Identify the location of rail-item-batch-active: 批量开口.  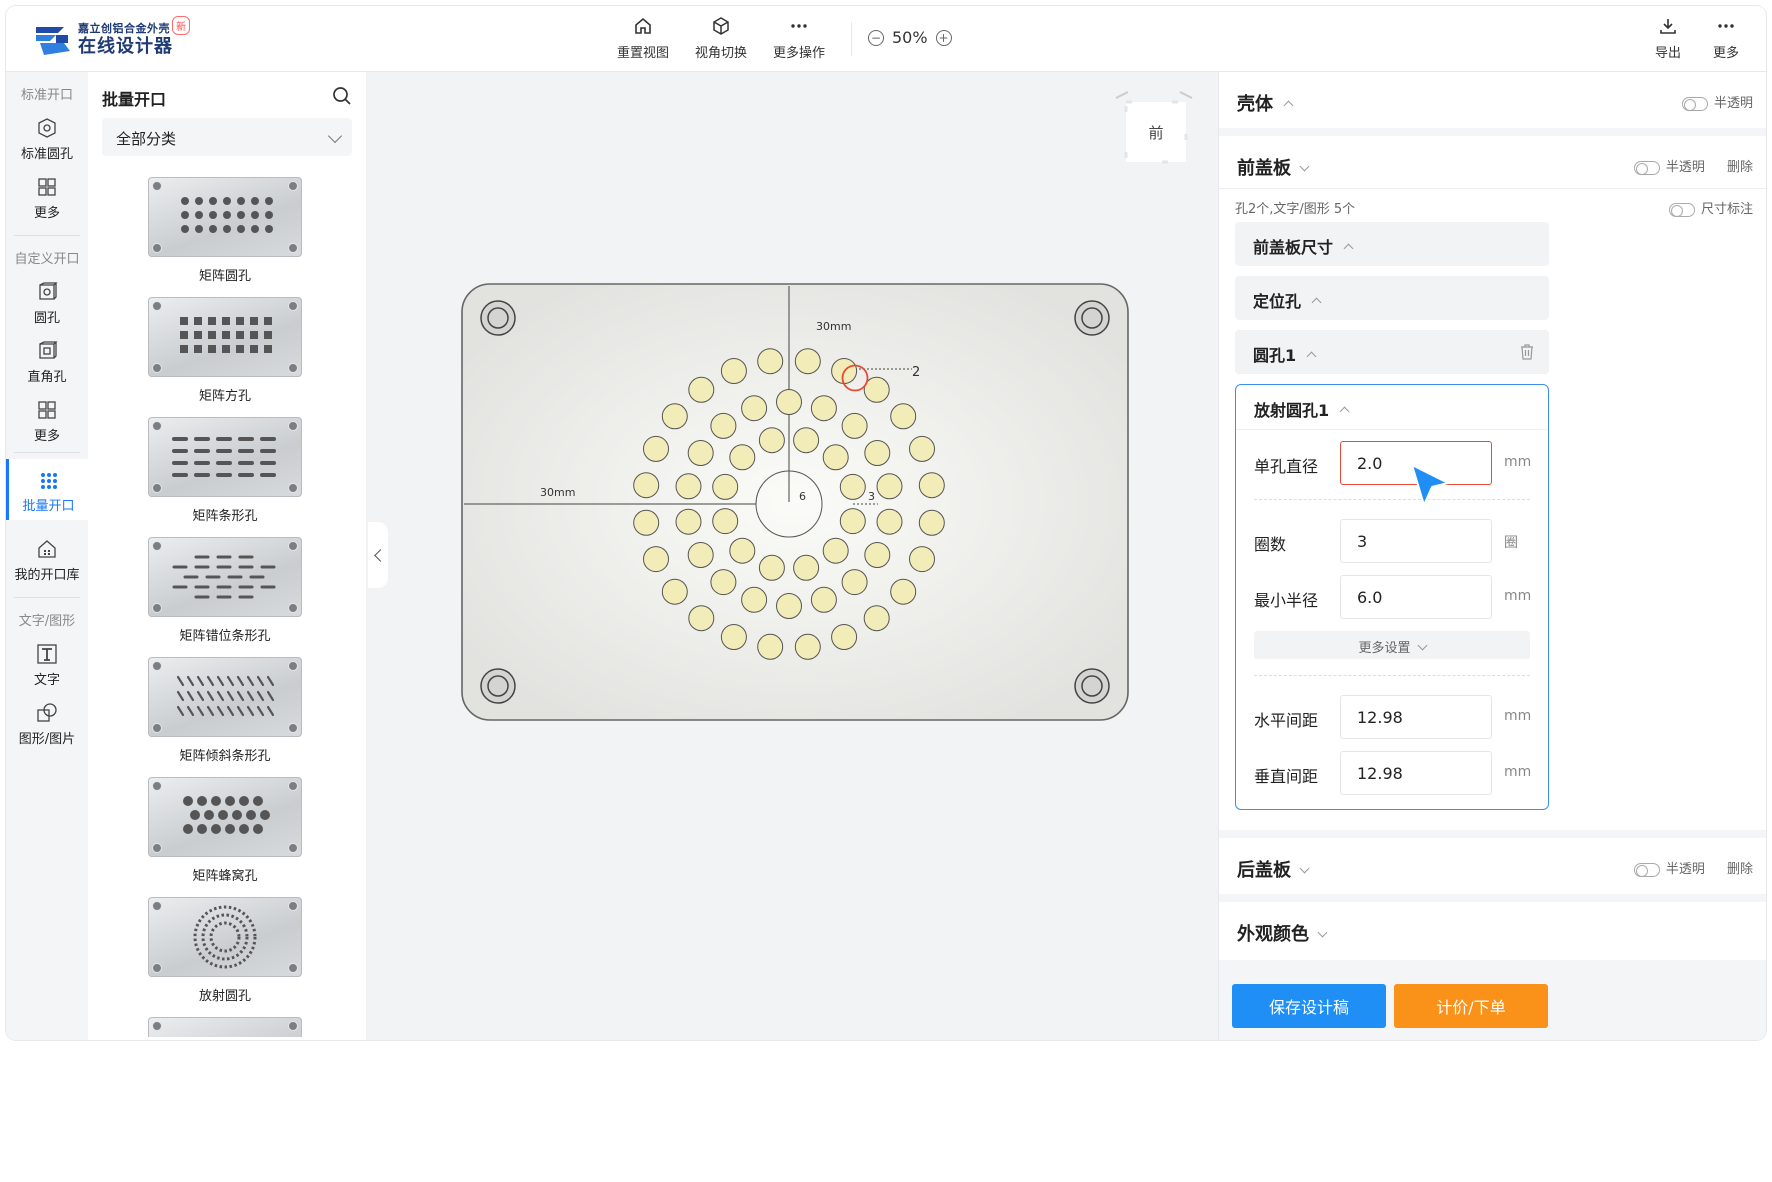
(47, 489).